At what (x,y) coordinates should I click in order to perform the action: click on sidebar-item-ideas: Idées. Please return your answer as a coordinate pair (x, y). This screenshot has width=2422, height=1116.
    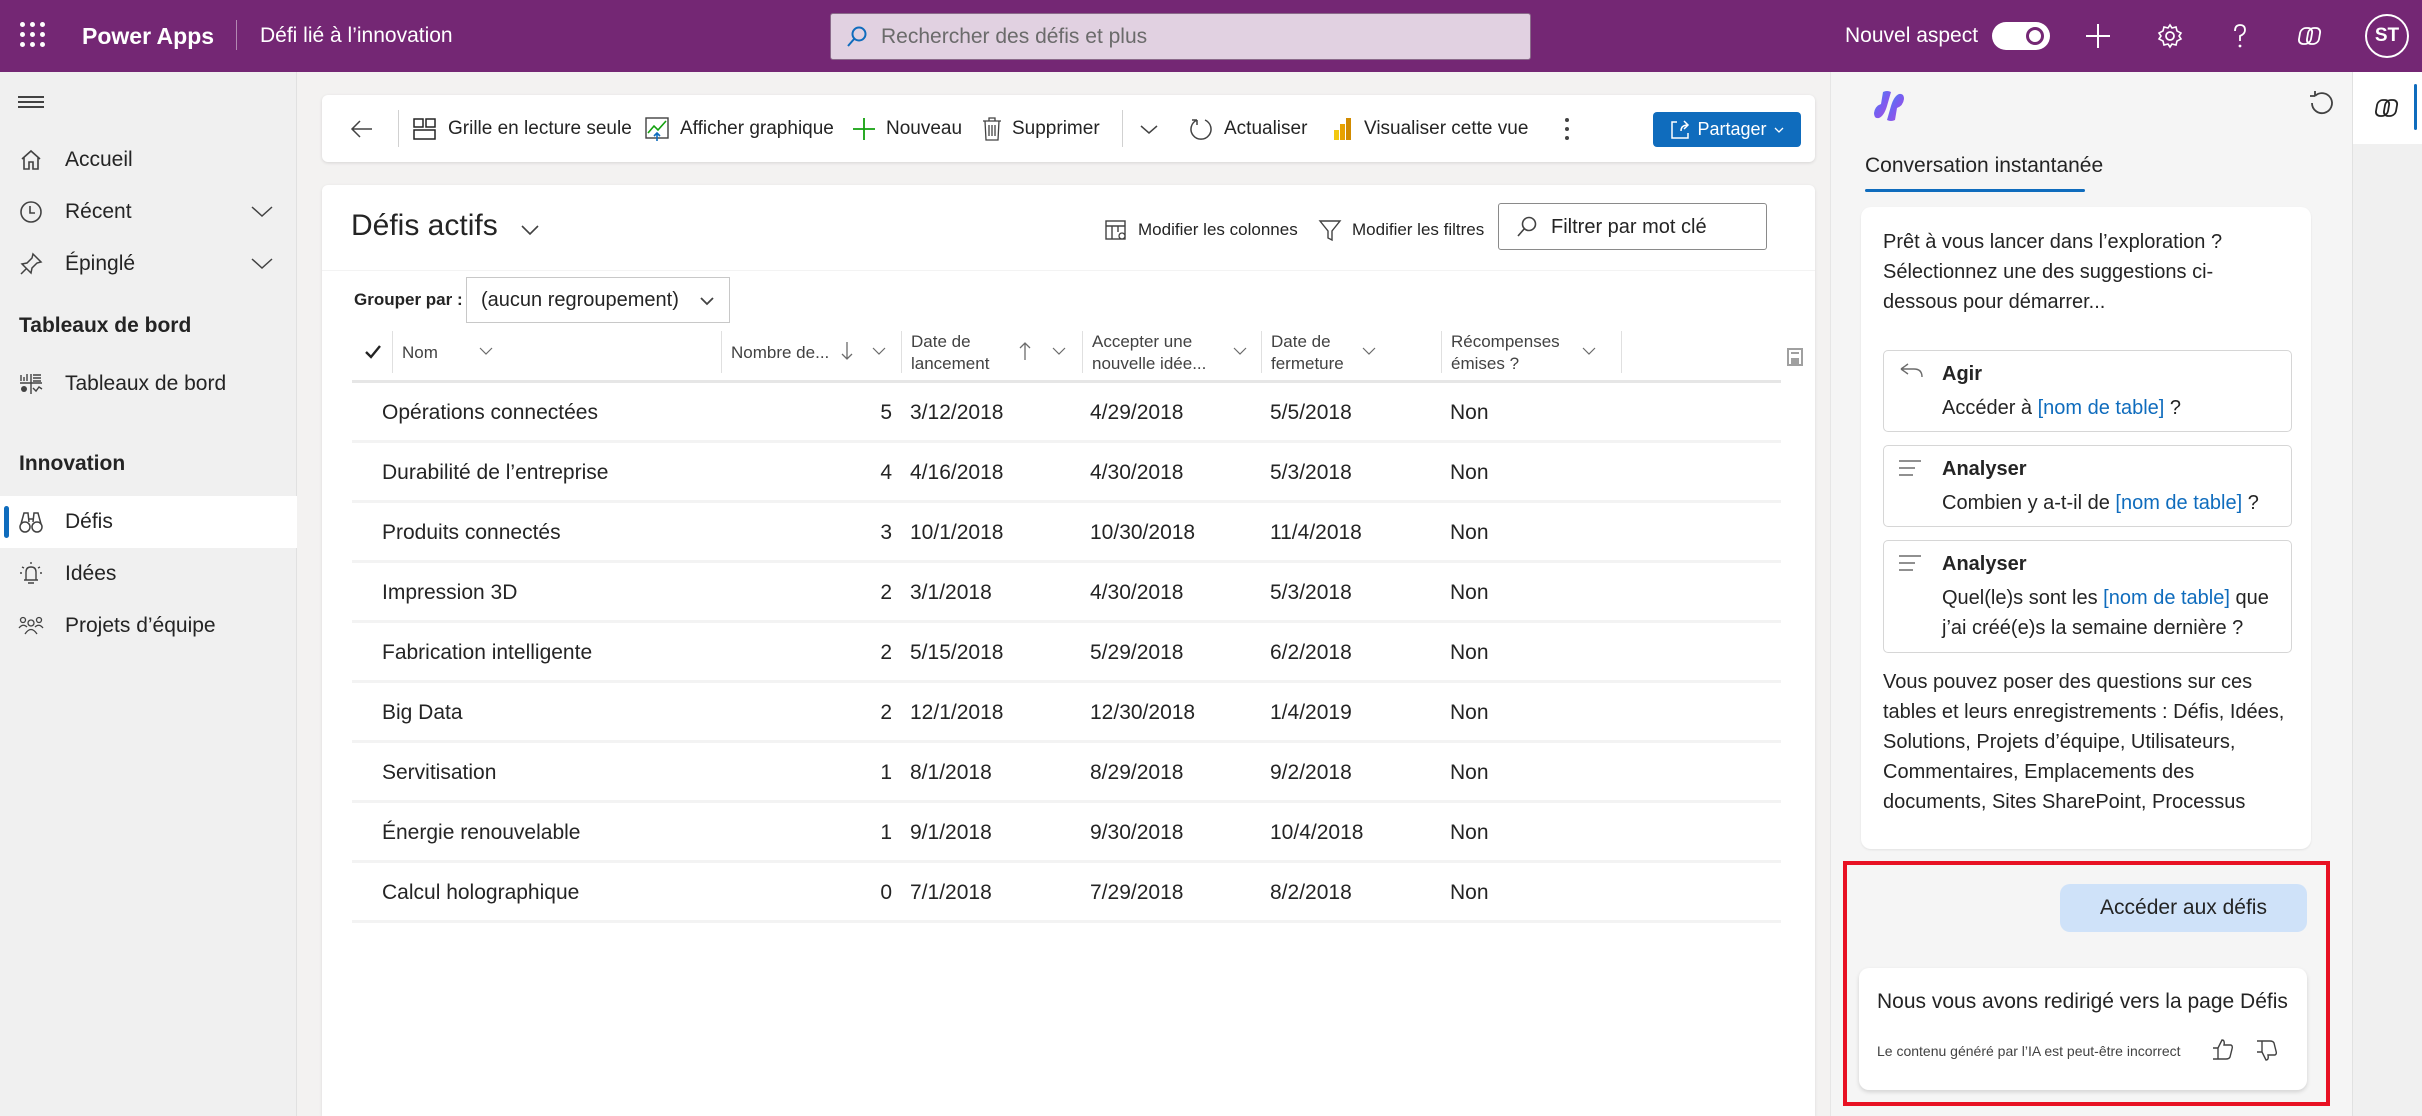
    Looking at the image, I should click on (148, 574).